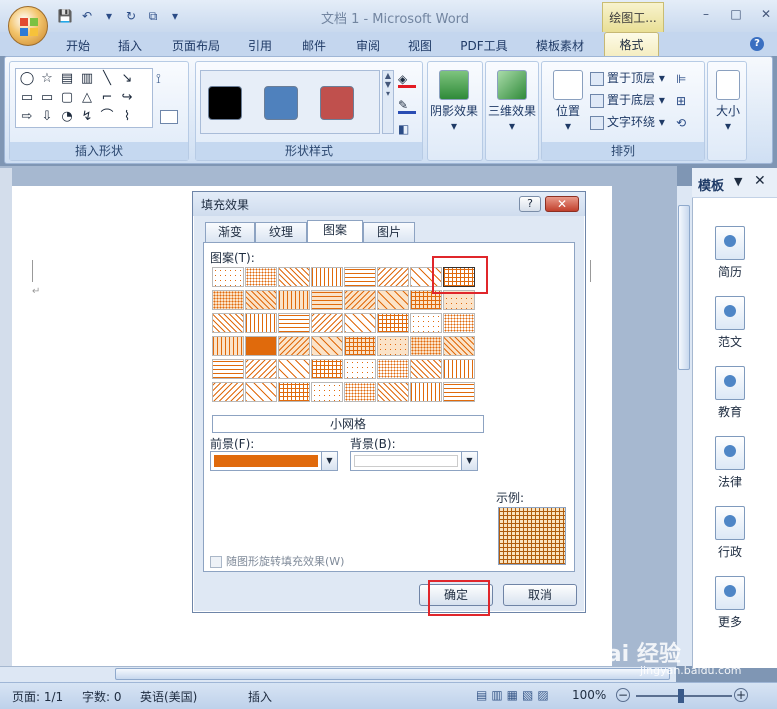  What do you see at coordinates (627, 100) in the screenshot?
I see `send-to-back-button: 置于底层 ▾` at bounding box center [627, 100].